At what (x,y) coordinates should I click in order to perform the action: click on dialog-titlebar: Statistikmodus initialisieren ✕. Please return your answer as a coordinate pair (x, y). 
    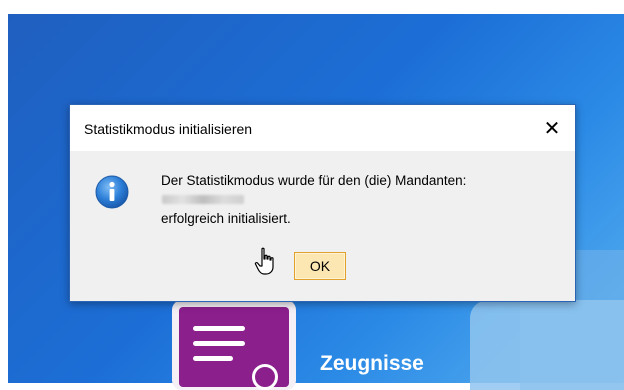
    Looking at the image, I should click on (322, 128).